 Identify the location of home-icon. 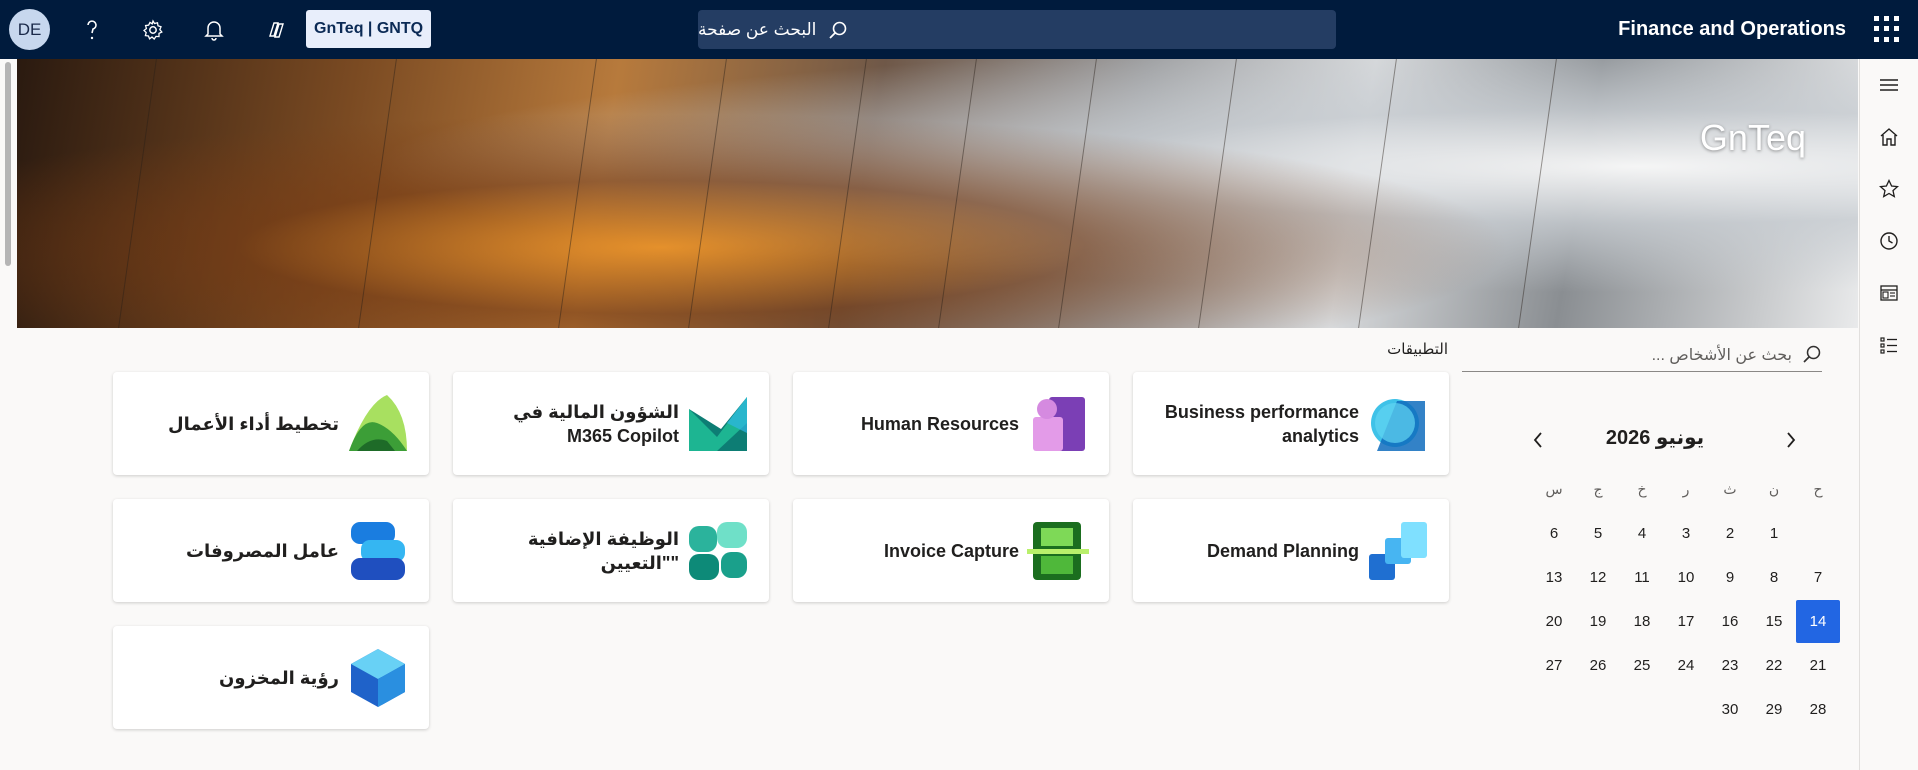
(1889, 137).